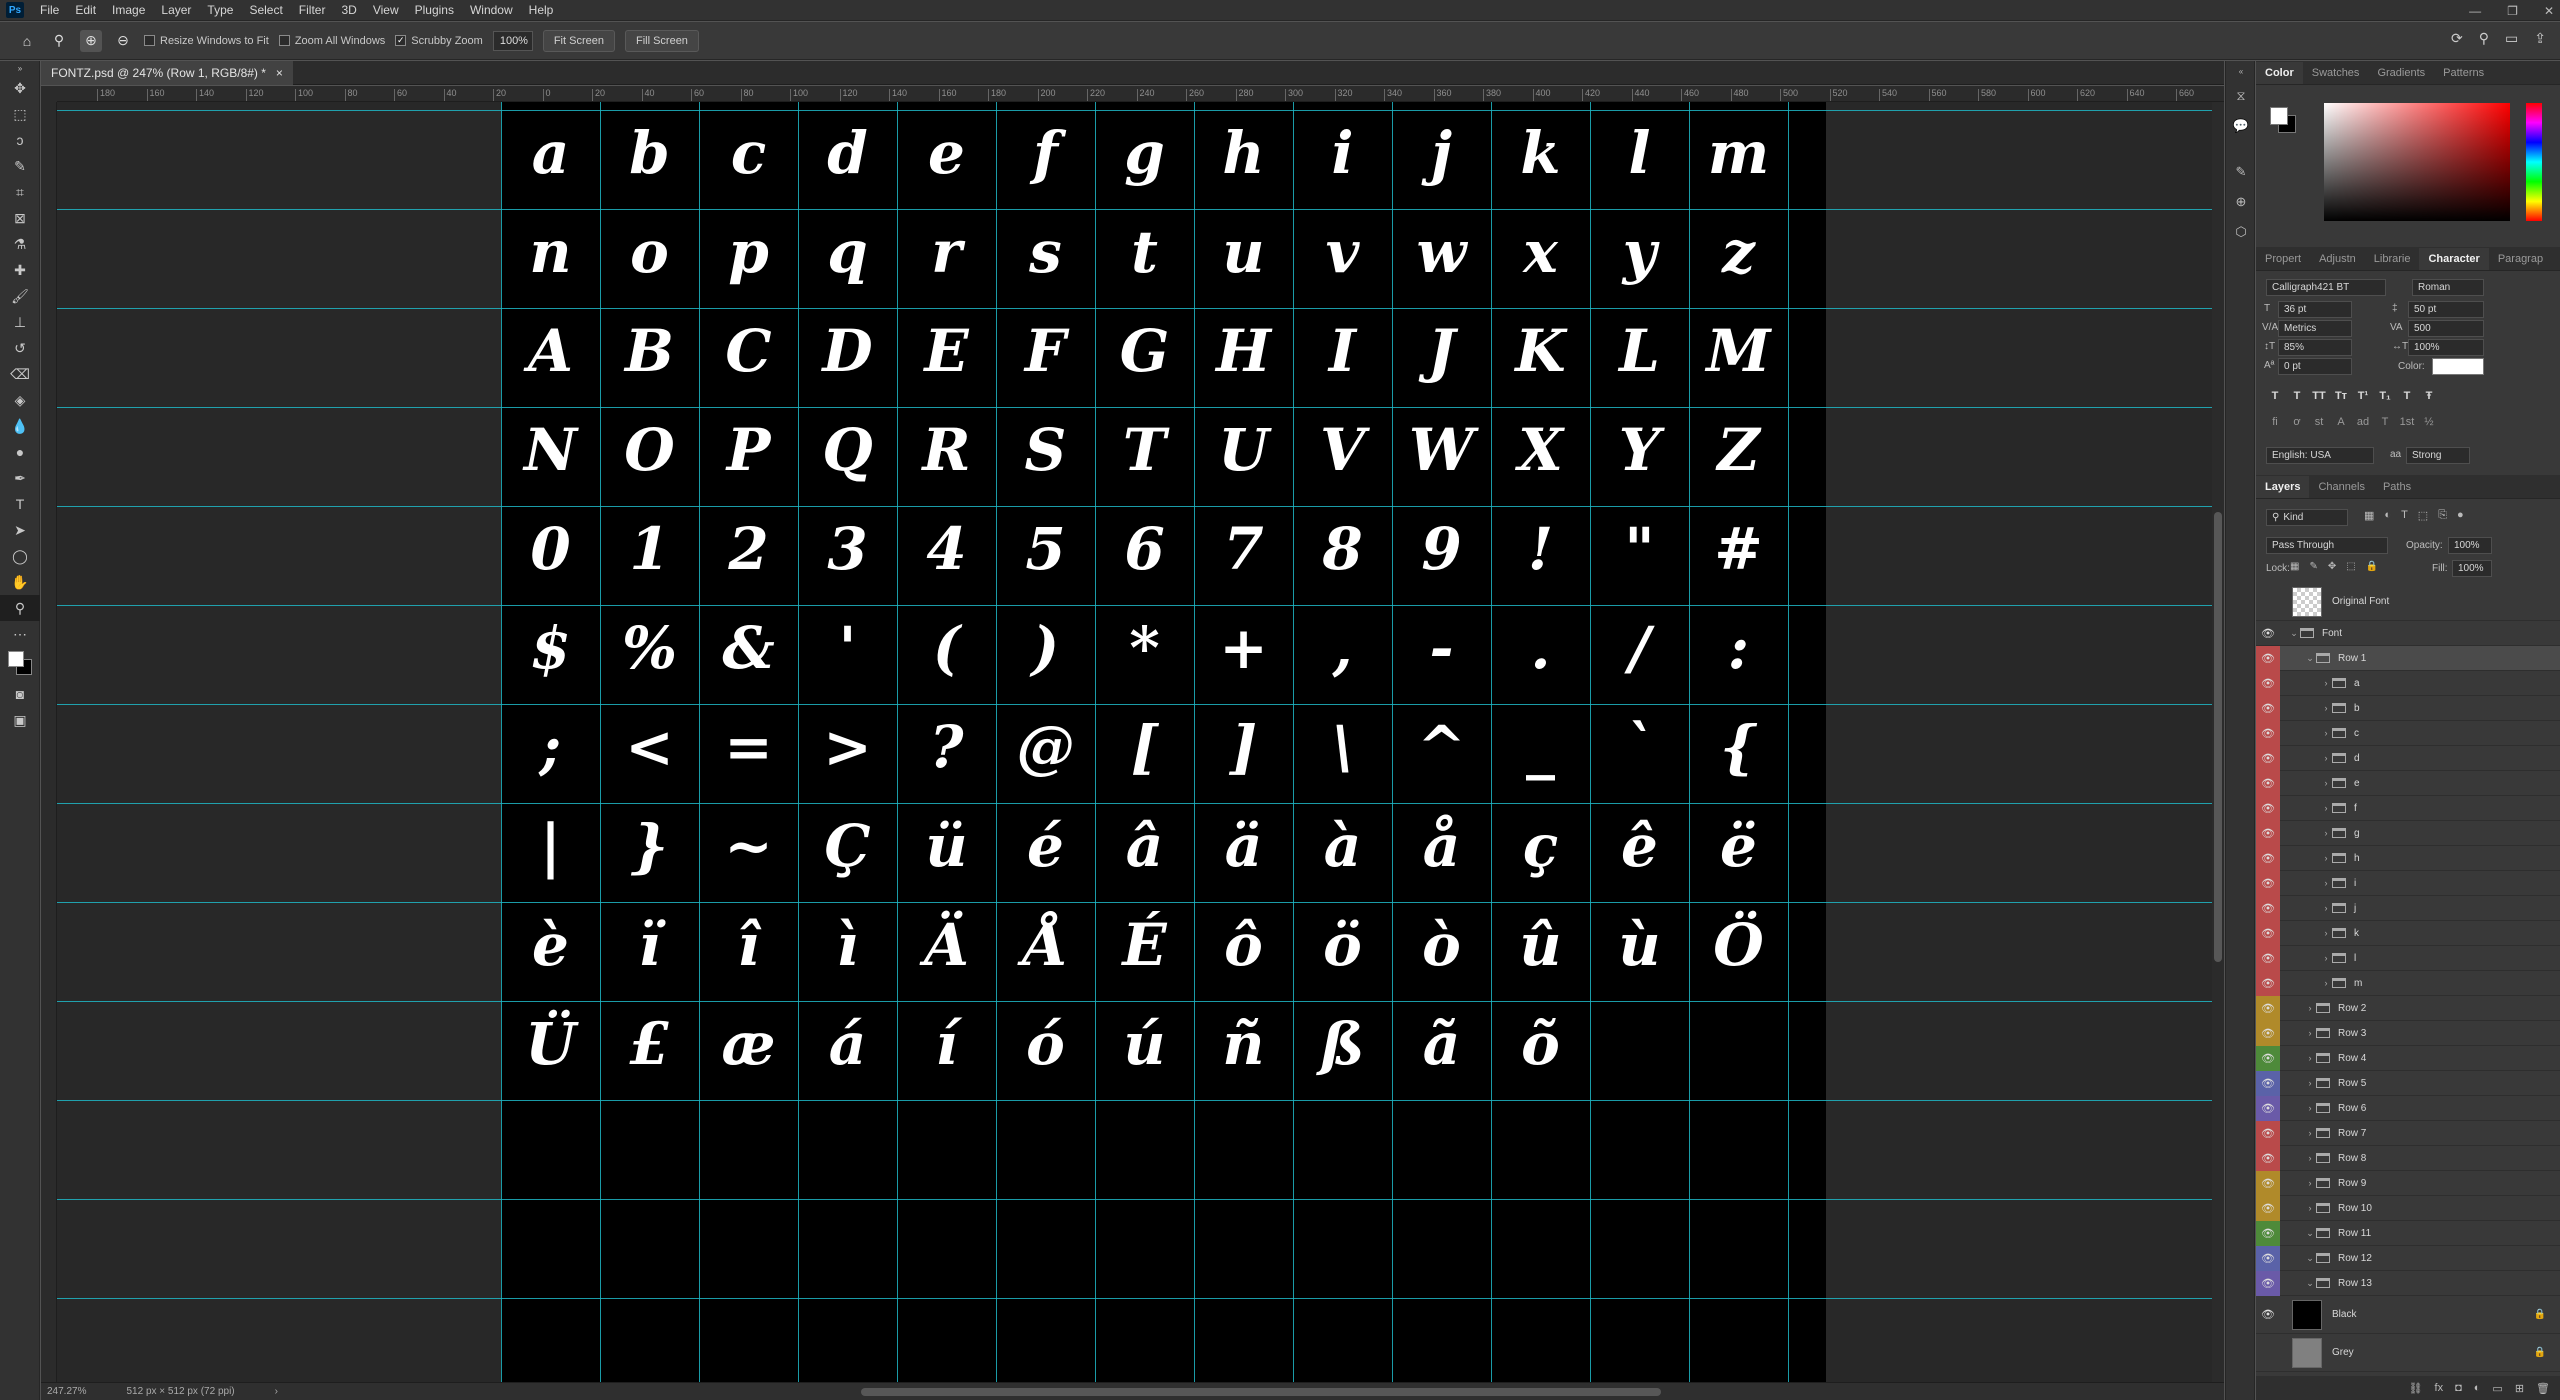 This screenshot has width=2560, height=1400. What do you see at coordinates (2408, 758) in the screenshot?
I see `layer-row: 👁 › d` at bounding box center [2408, 758].